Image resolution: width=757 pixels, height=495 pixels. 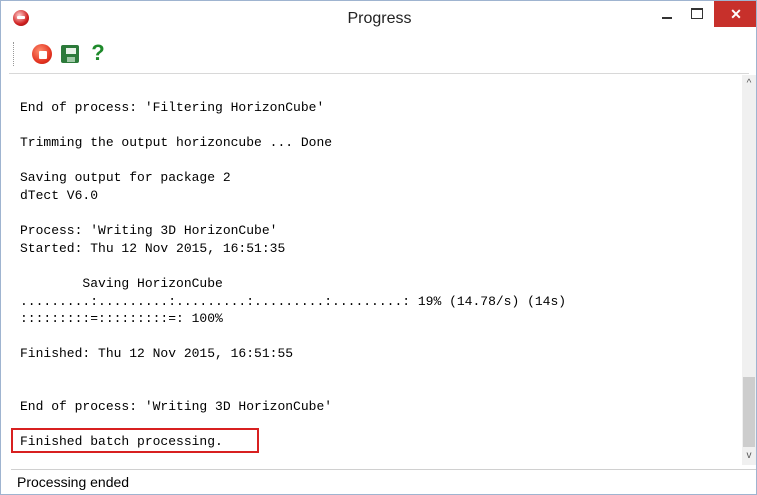 What do you see at coordinates (135, 440) in the screenshot?
I see `highlight-box` at bounding box center [135, 440].